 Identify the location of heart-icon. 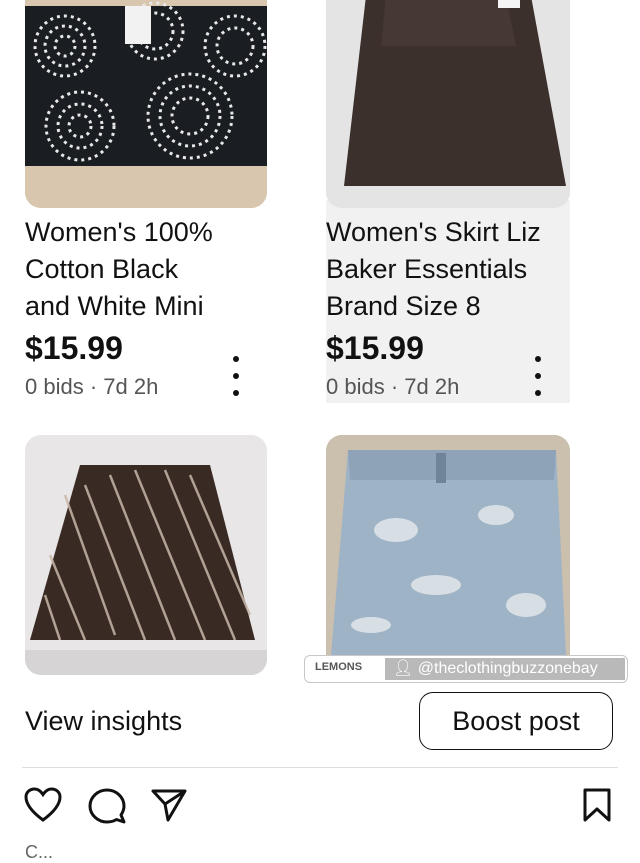
(43, 805).